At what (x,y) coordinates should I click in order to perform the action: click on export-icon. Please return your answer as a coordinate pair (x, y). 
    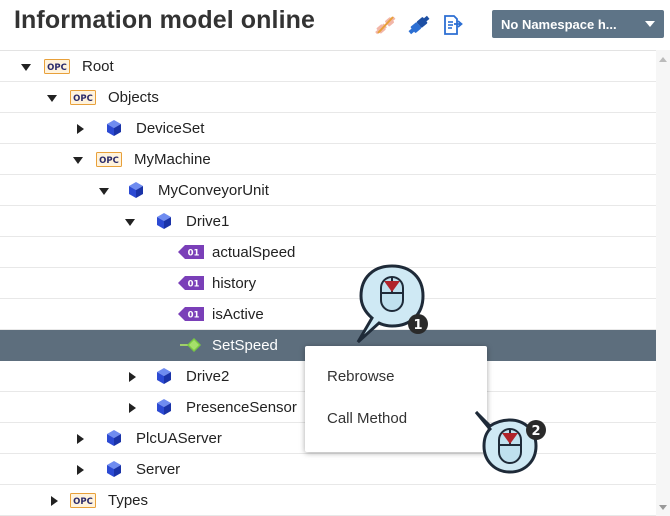
    Looking at the image, I should click on (453, 25).